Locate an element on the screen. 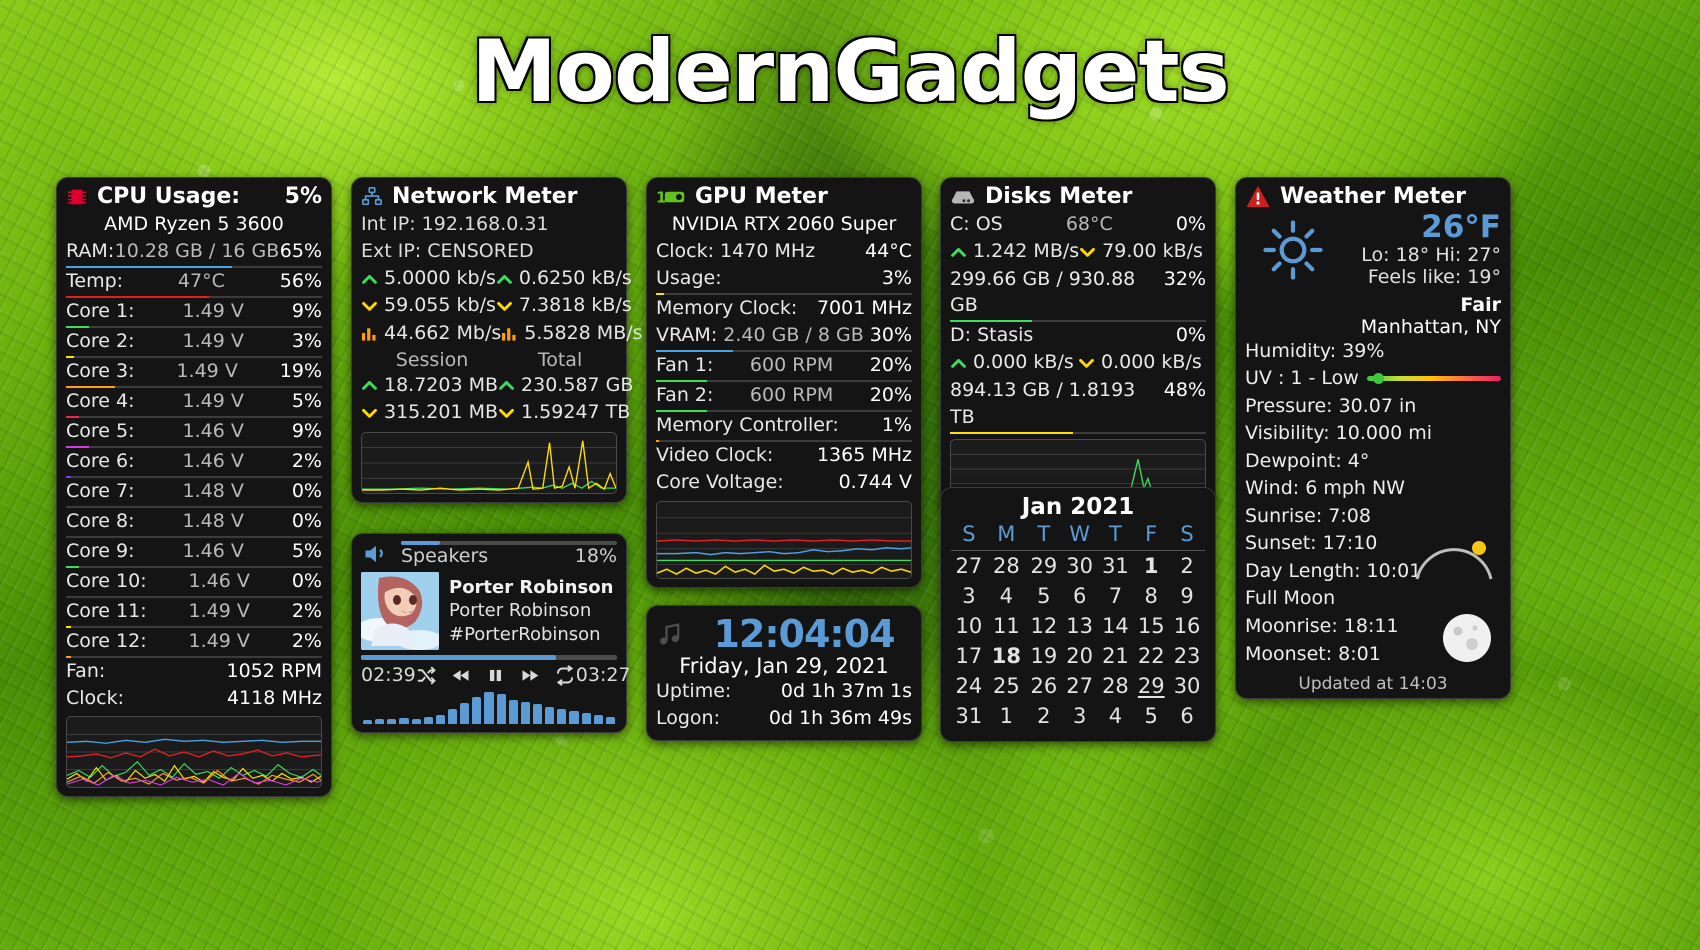 Image resolution: width=1700 pixels, height=950 pixels. calendar-day-cell: 19 is located at coordinates (1044, 656).